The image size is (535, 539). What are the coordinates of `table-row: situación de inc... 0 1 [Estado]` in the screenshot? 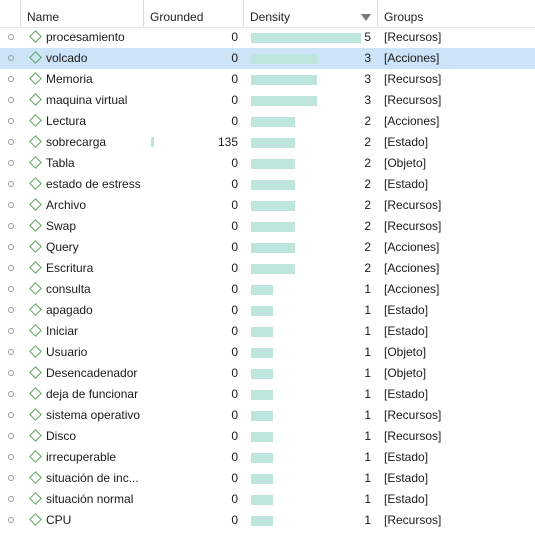 It's located at (267, 478).